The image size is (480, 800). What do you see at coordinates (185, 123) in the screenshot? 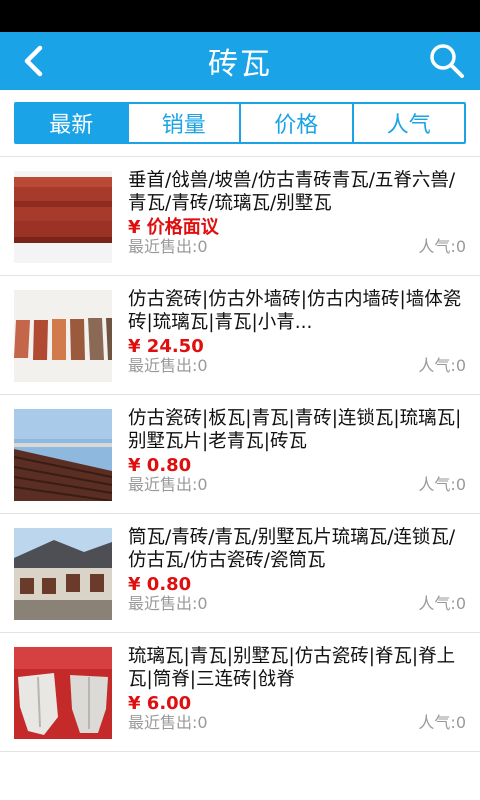
I see `tab-sales: 销量` at bounding box center [185, 123].